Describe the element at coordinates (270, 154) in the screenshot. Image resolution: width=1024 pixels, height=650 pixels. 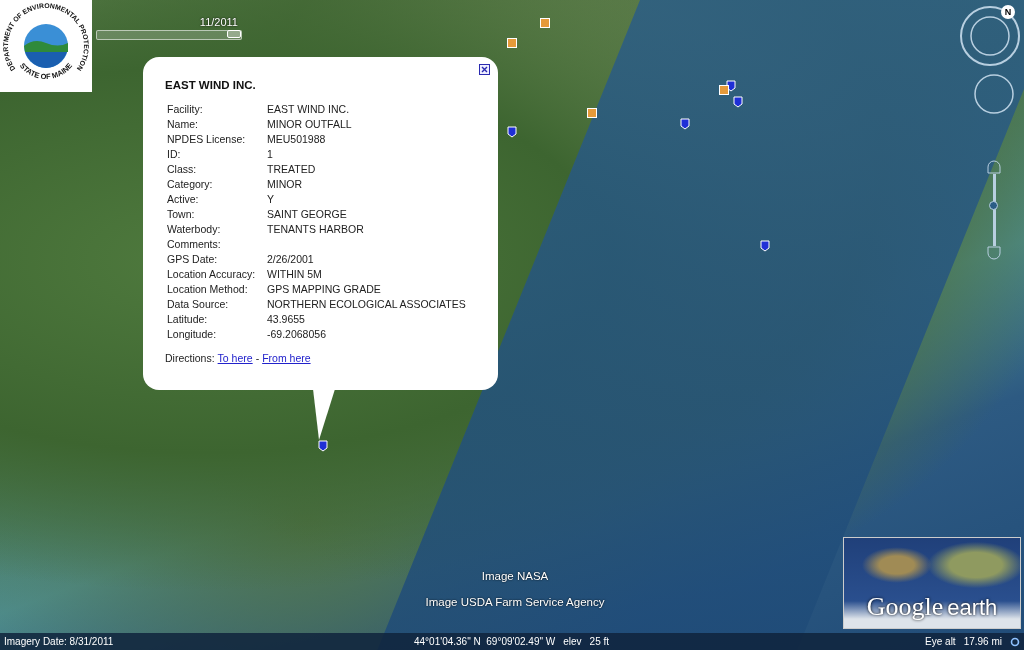
I see `field-value: 1` at that location.